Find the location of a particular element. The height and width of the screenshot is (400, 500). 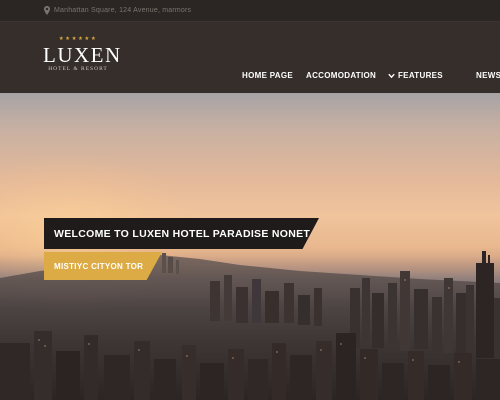

logo-name: LUXEN is located at coordinates (82, 55).